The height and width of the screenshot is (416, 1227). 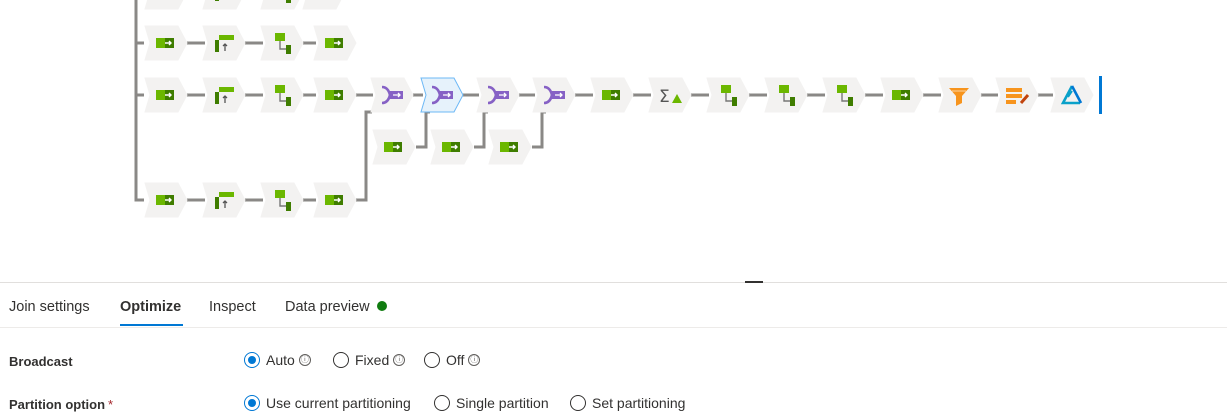 I want to click on radio-label: Use current partitioning, so click(x=338, y=403).